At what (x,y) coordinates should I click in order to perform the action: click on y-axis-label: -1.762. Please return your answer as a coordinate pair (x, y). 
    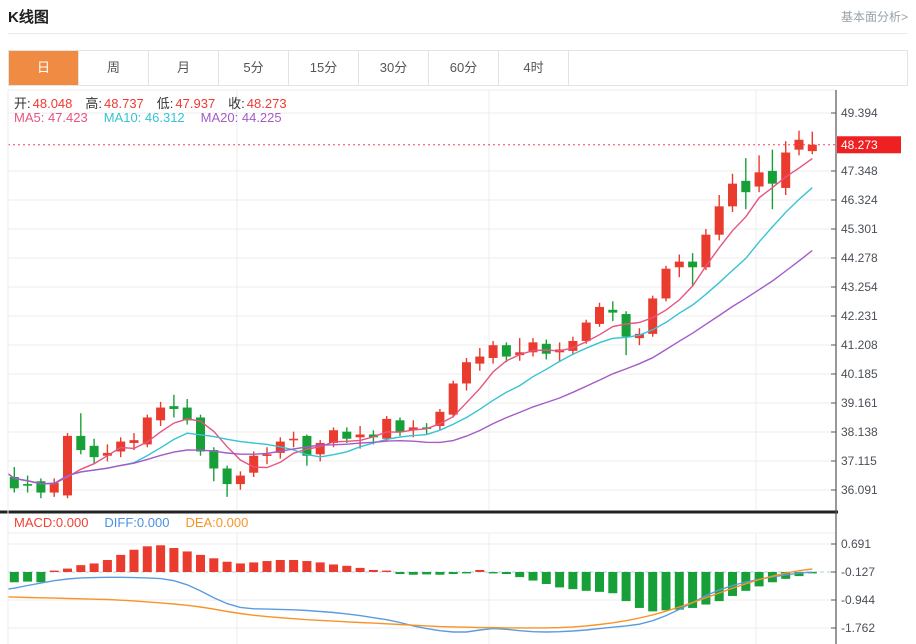
    Looking at the image, I should click on (858, 628).